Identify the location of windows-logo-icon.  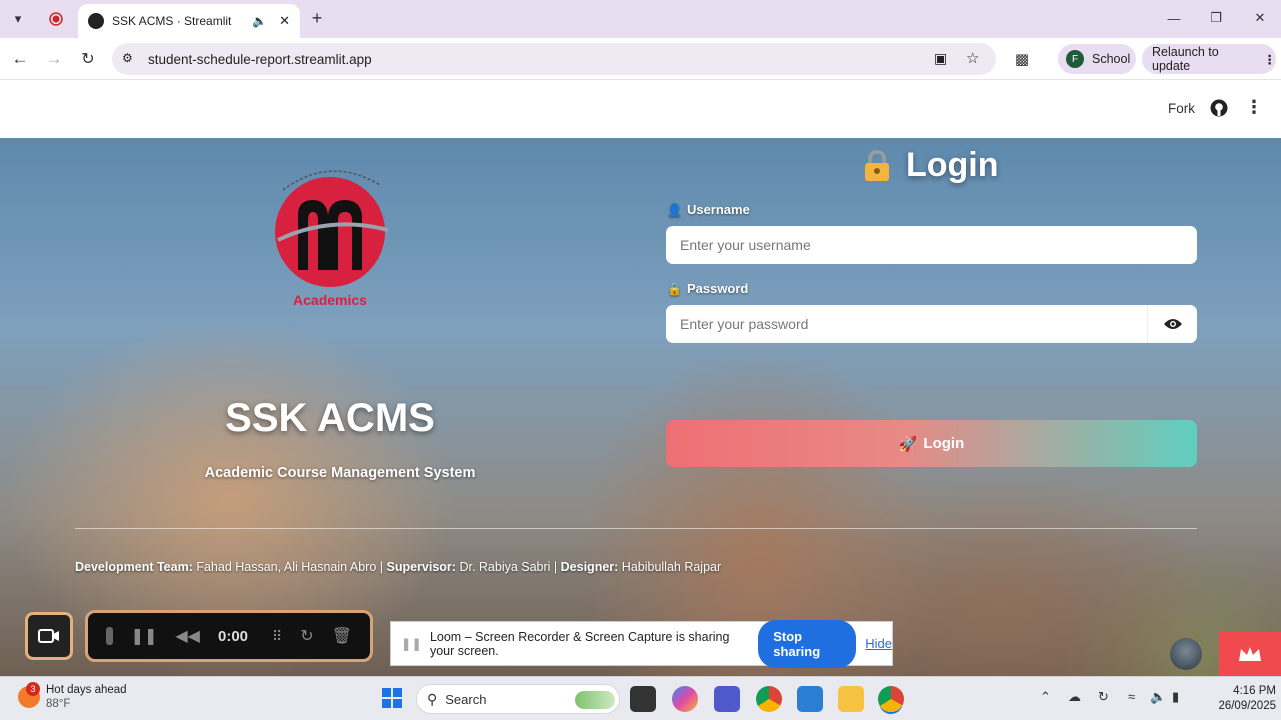
(392, 698).